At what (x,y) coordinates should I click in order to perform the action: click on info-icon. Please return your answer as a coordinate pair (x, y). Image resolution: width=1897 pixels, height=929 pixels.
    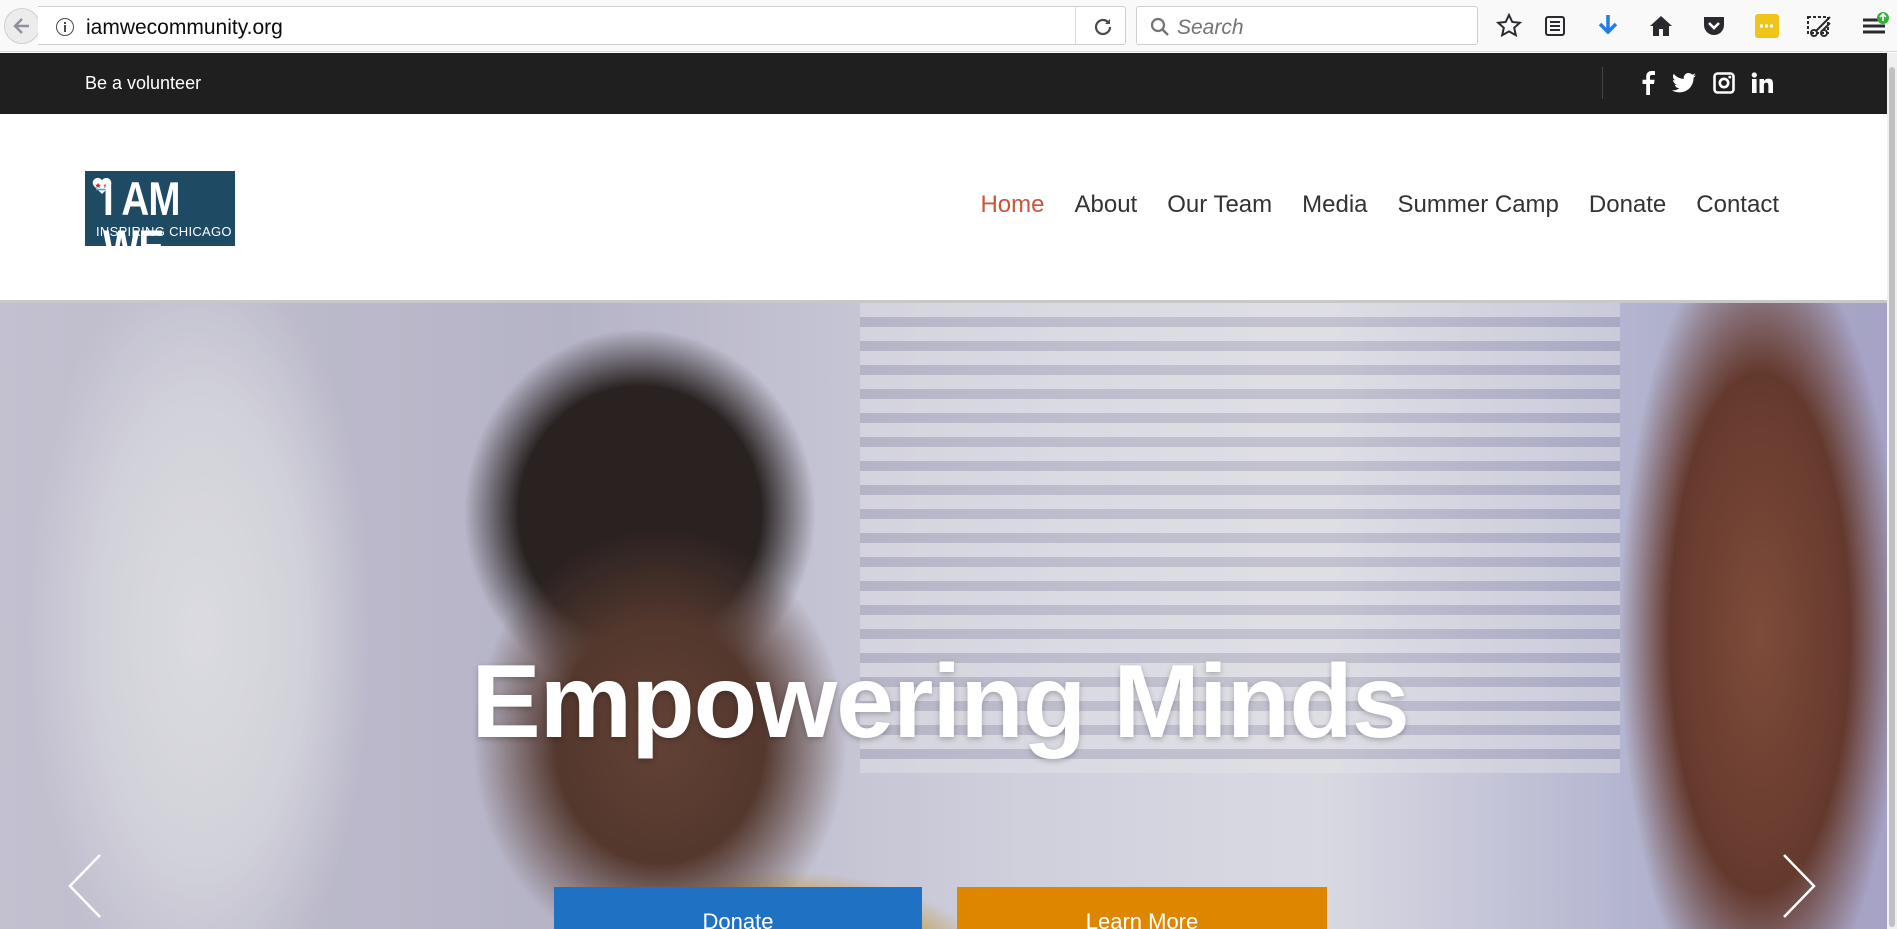
    Looking at the image, I should click on (65, 27).